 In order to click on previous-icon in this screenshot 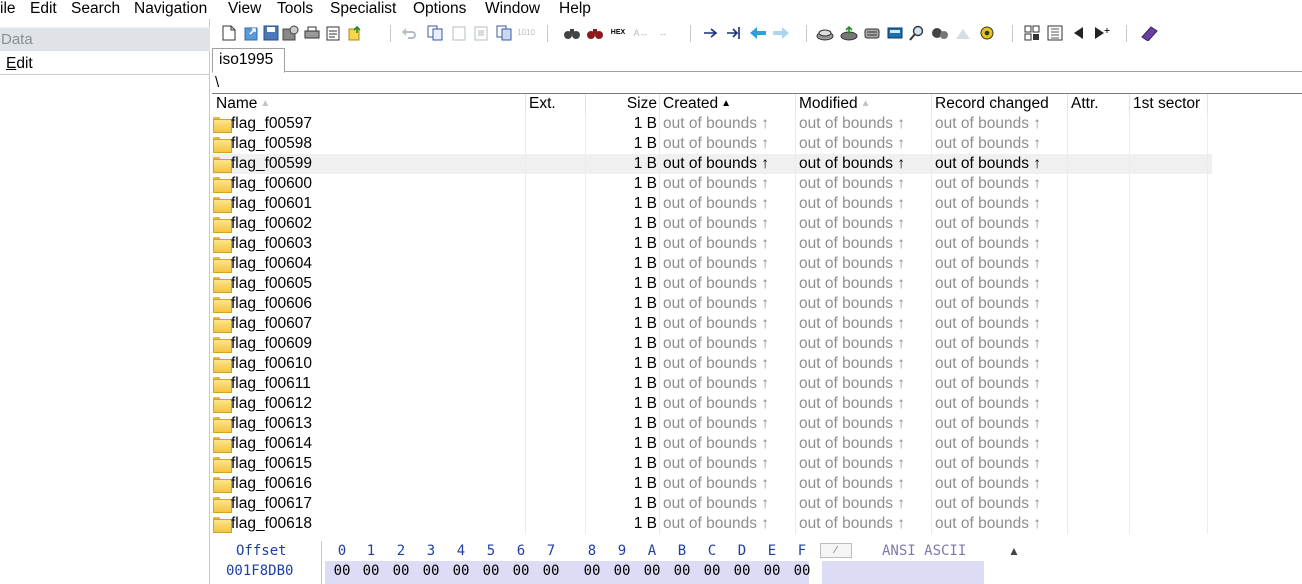, I will do `click(1078, 33)`.